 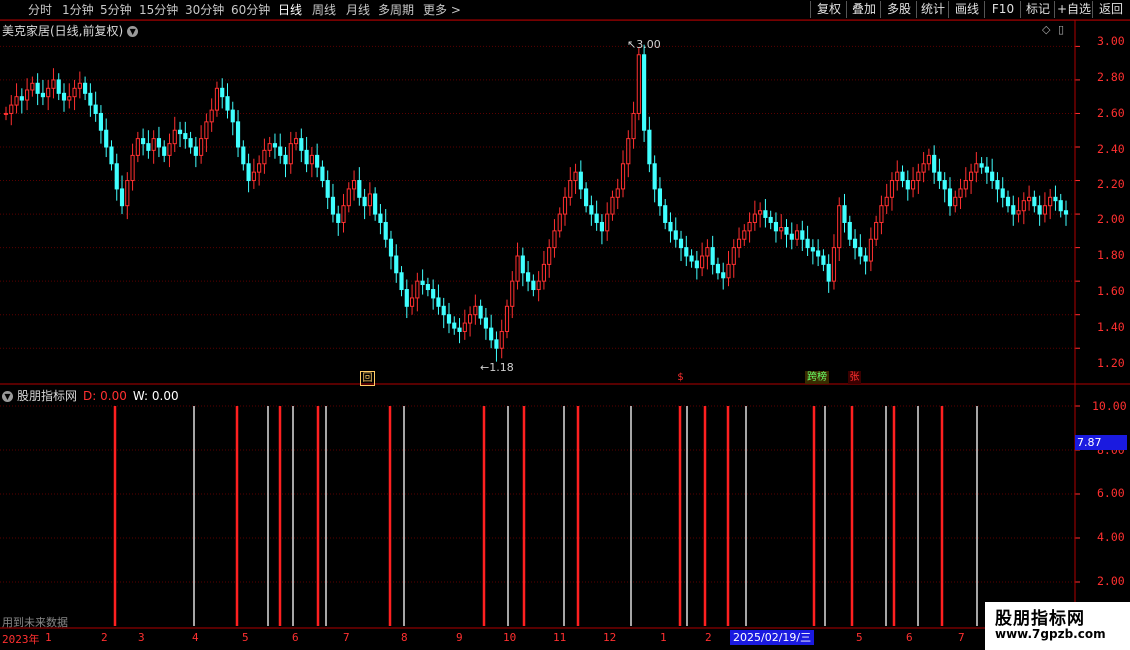 What do you see at coordinates (1109, 406) in the screenshot?
I see `ind-y-tick-10: 10.00` at bounding box center [1109, 406].